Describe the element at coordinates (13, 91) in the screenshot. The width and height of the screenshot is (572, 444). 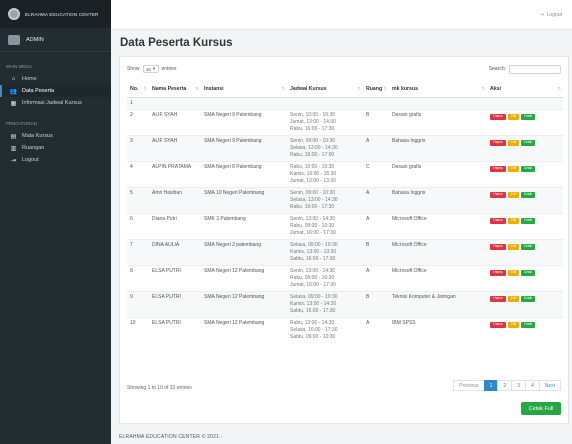
I see `users-icon: 👥` at that location.